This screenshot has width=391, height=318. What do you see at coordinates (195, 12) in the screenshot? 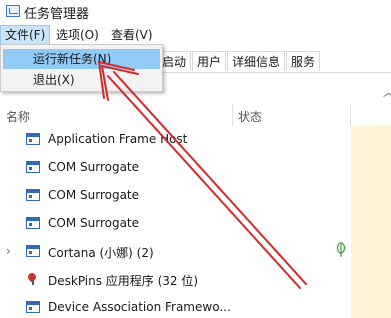
I see `title-bar: 任务管理器` at bounding box center [195, 12].